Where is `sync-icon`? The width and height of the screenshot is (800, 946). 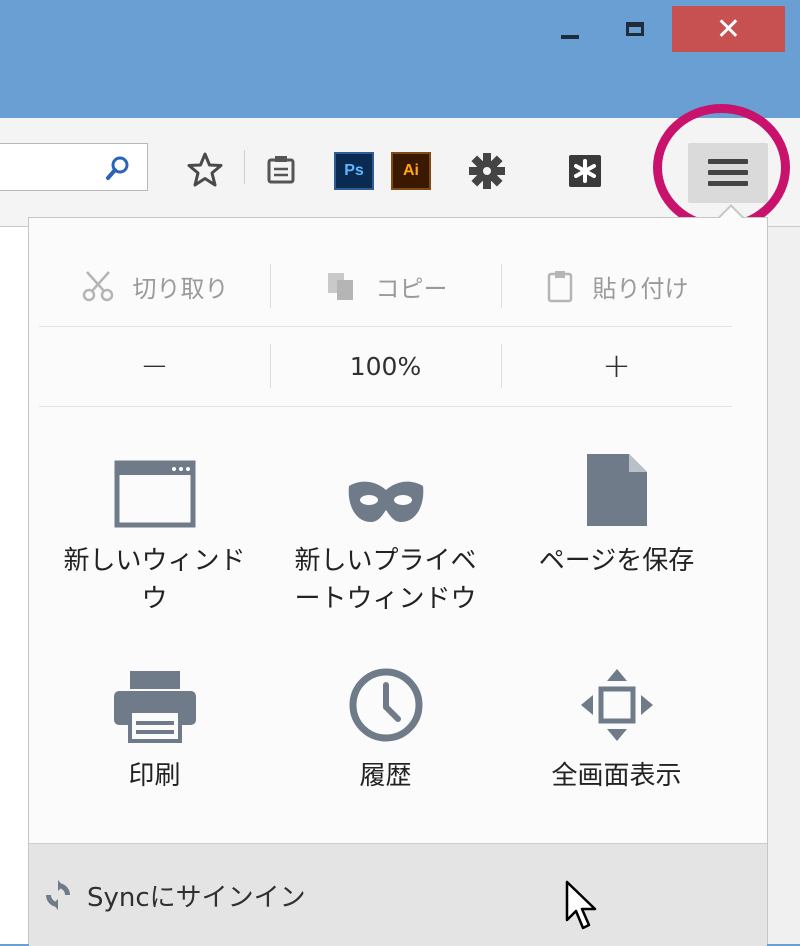 sync-icon is located at coordinates (58, 895).